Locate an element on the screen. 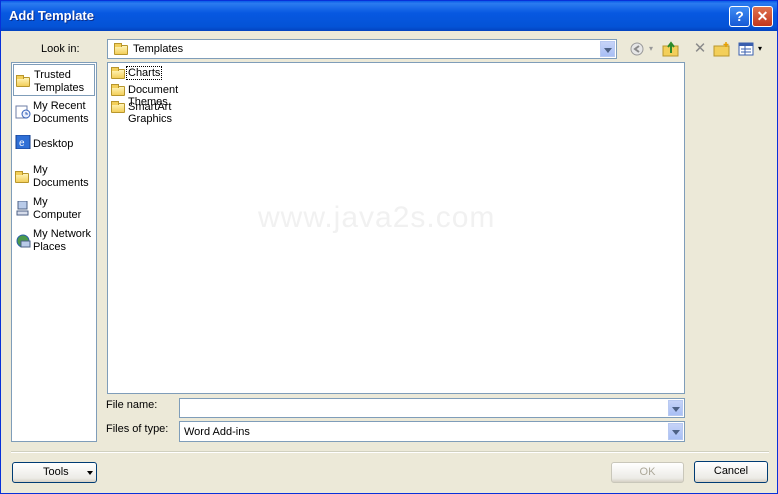 This screenshot has width=778, height=494. views-icon is located at coordinates (746, 49).